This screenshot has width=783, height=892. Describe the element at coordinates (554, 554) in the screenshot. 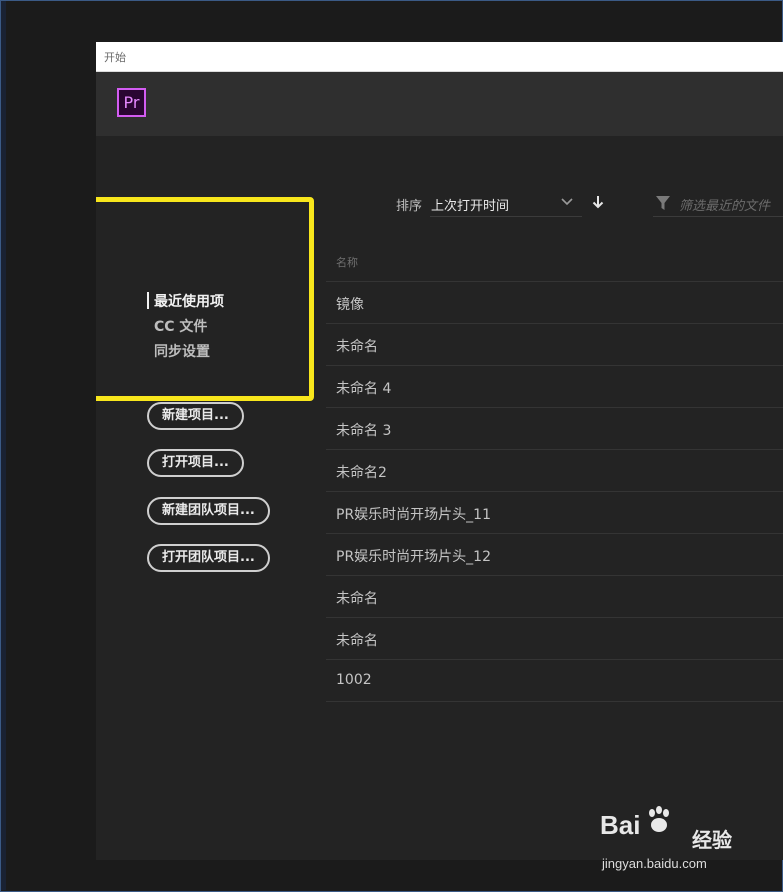

I see `table-row: PR娱乐时尚开场片头_12` at that location.